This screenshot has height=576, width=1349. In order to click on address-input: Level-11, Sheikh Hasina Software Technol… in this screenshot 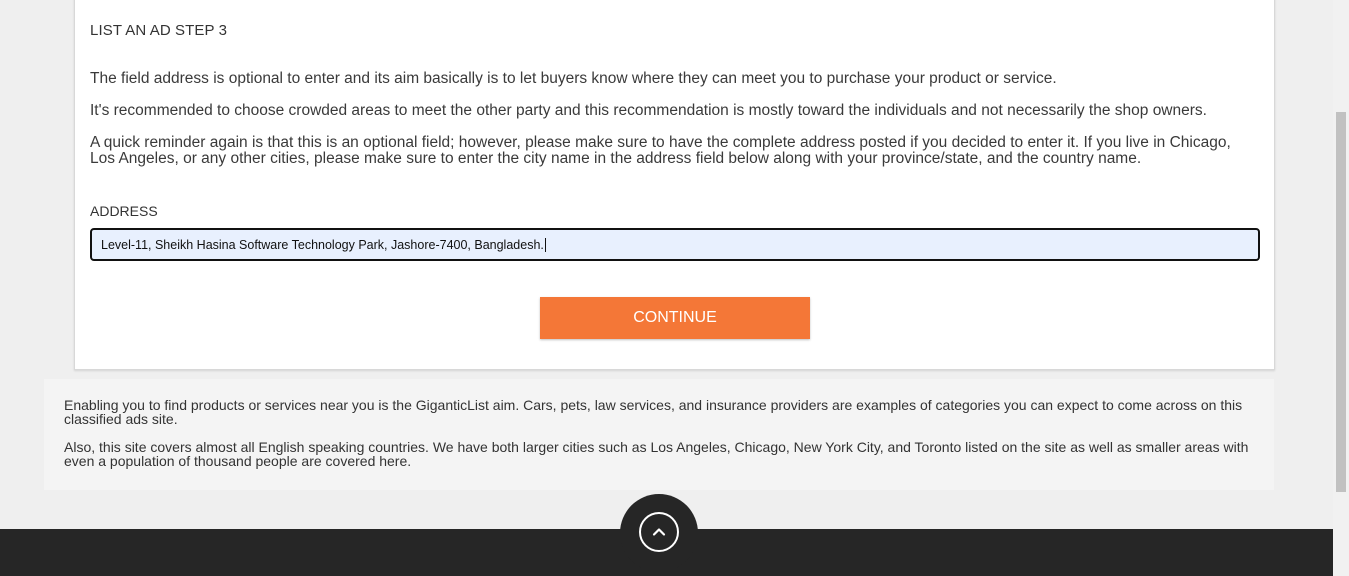, I will do `click(675, 244)`.